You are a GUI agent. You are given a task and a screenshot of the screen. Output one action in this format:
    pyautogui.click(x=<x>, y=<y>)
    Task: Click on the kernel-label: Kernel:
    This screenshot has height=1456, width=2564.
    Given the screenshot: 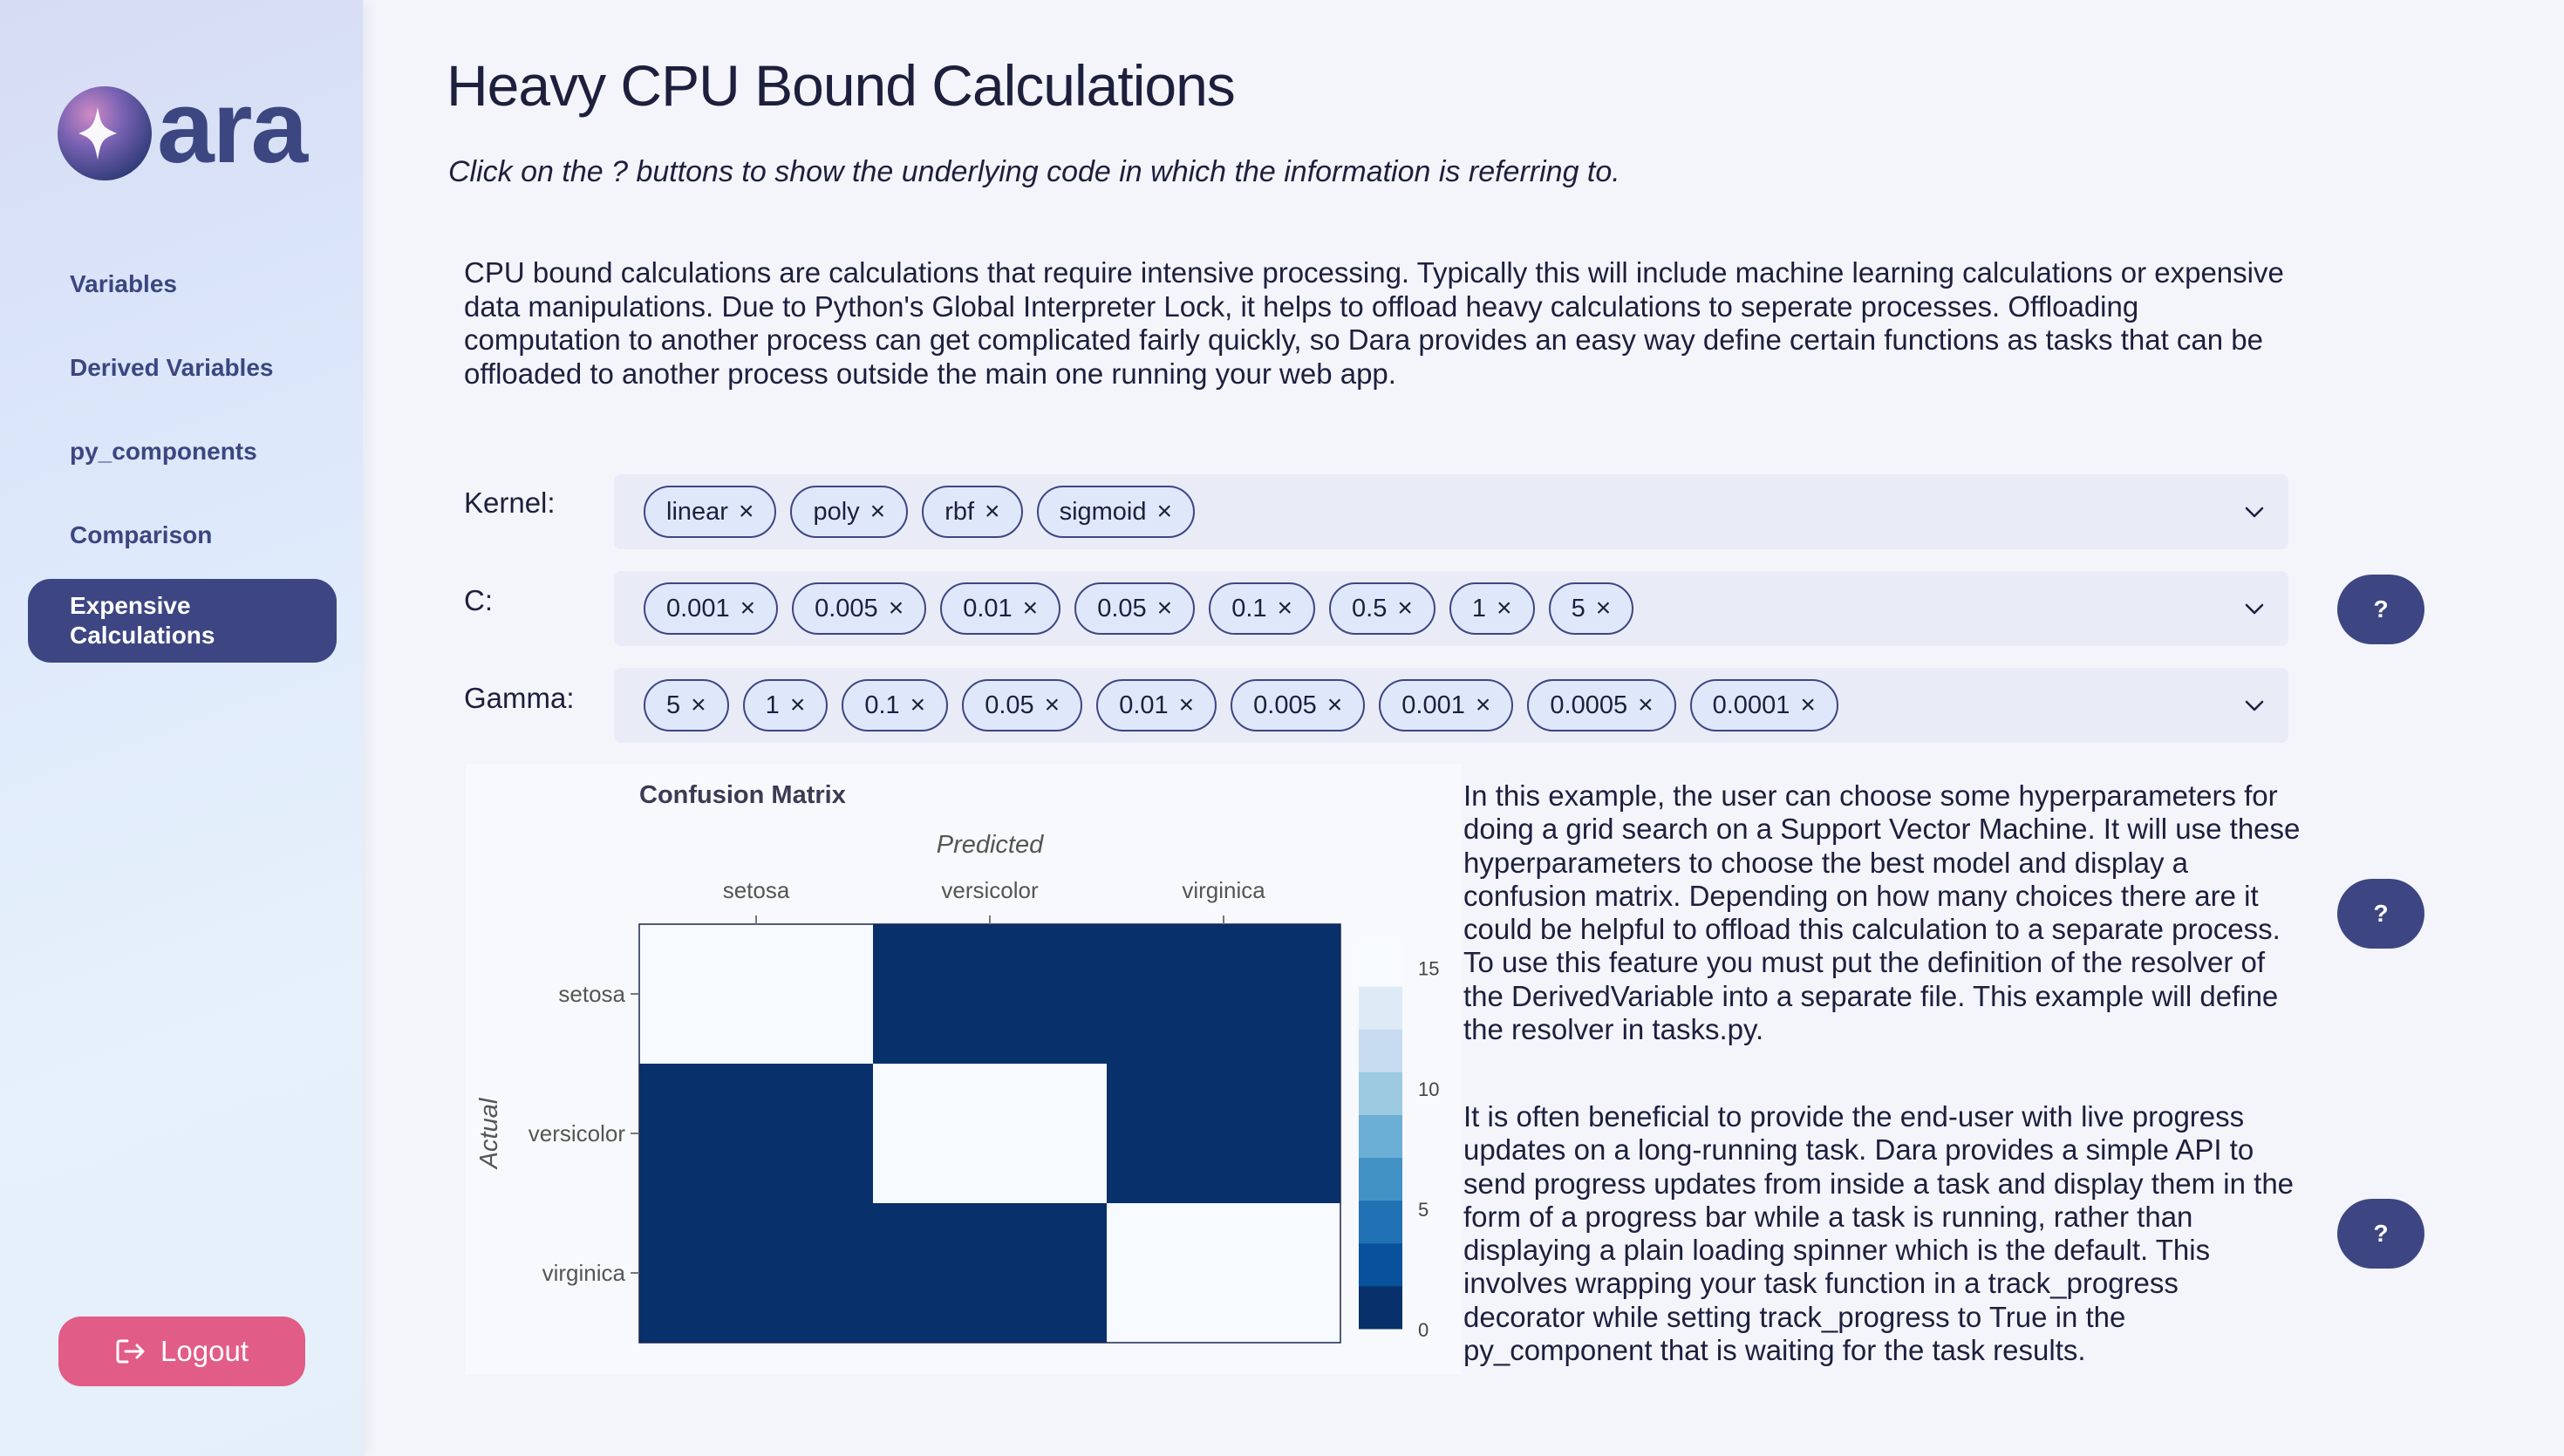 What is the action you would take?
    pyautogui.click(x=510, y=502)
    